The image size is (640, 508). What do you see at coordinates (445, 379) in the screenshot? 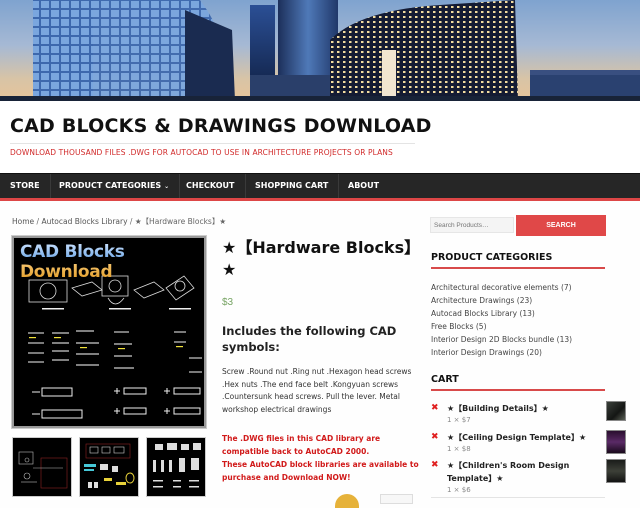
I see `cart-heading: CART` at bounding box center [445, 379].